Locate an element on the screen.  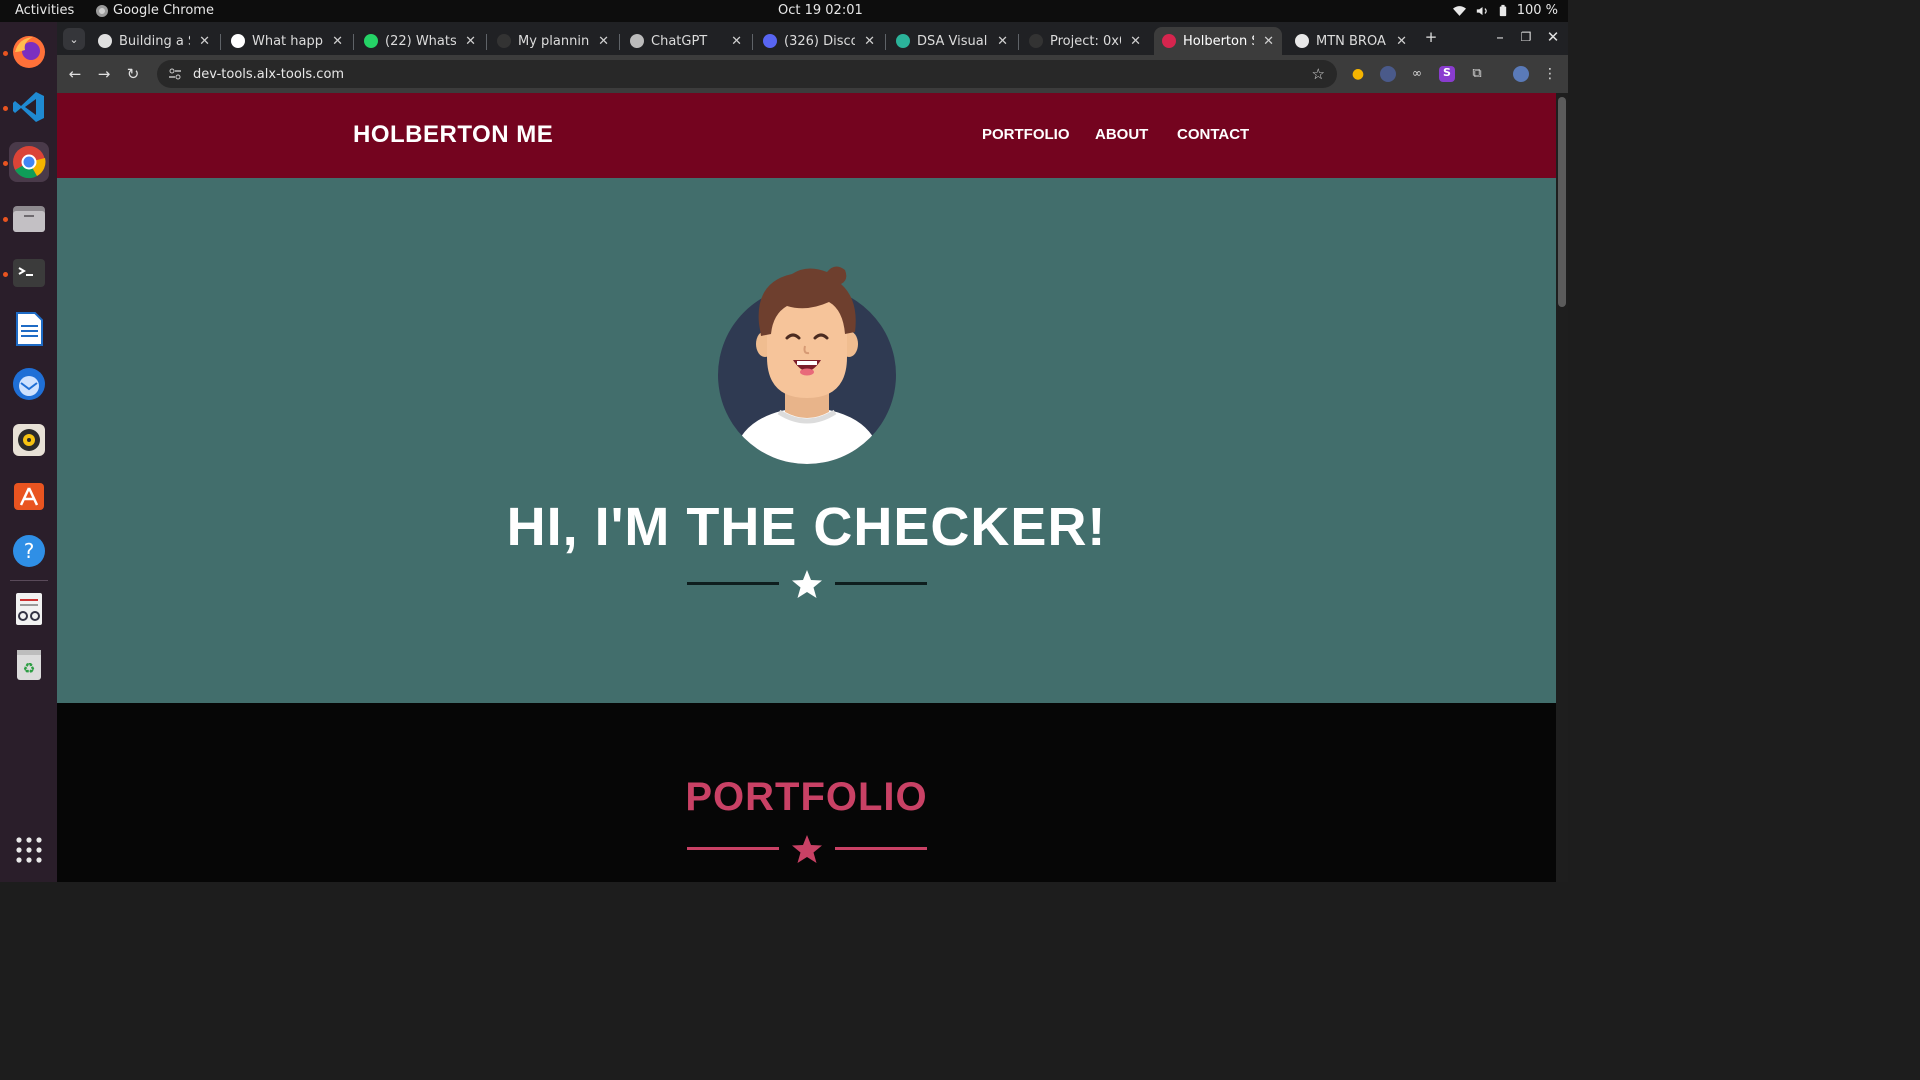
help-icon: ? is located at coordinates (29, 551).